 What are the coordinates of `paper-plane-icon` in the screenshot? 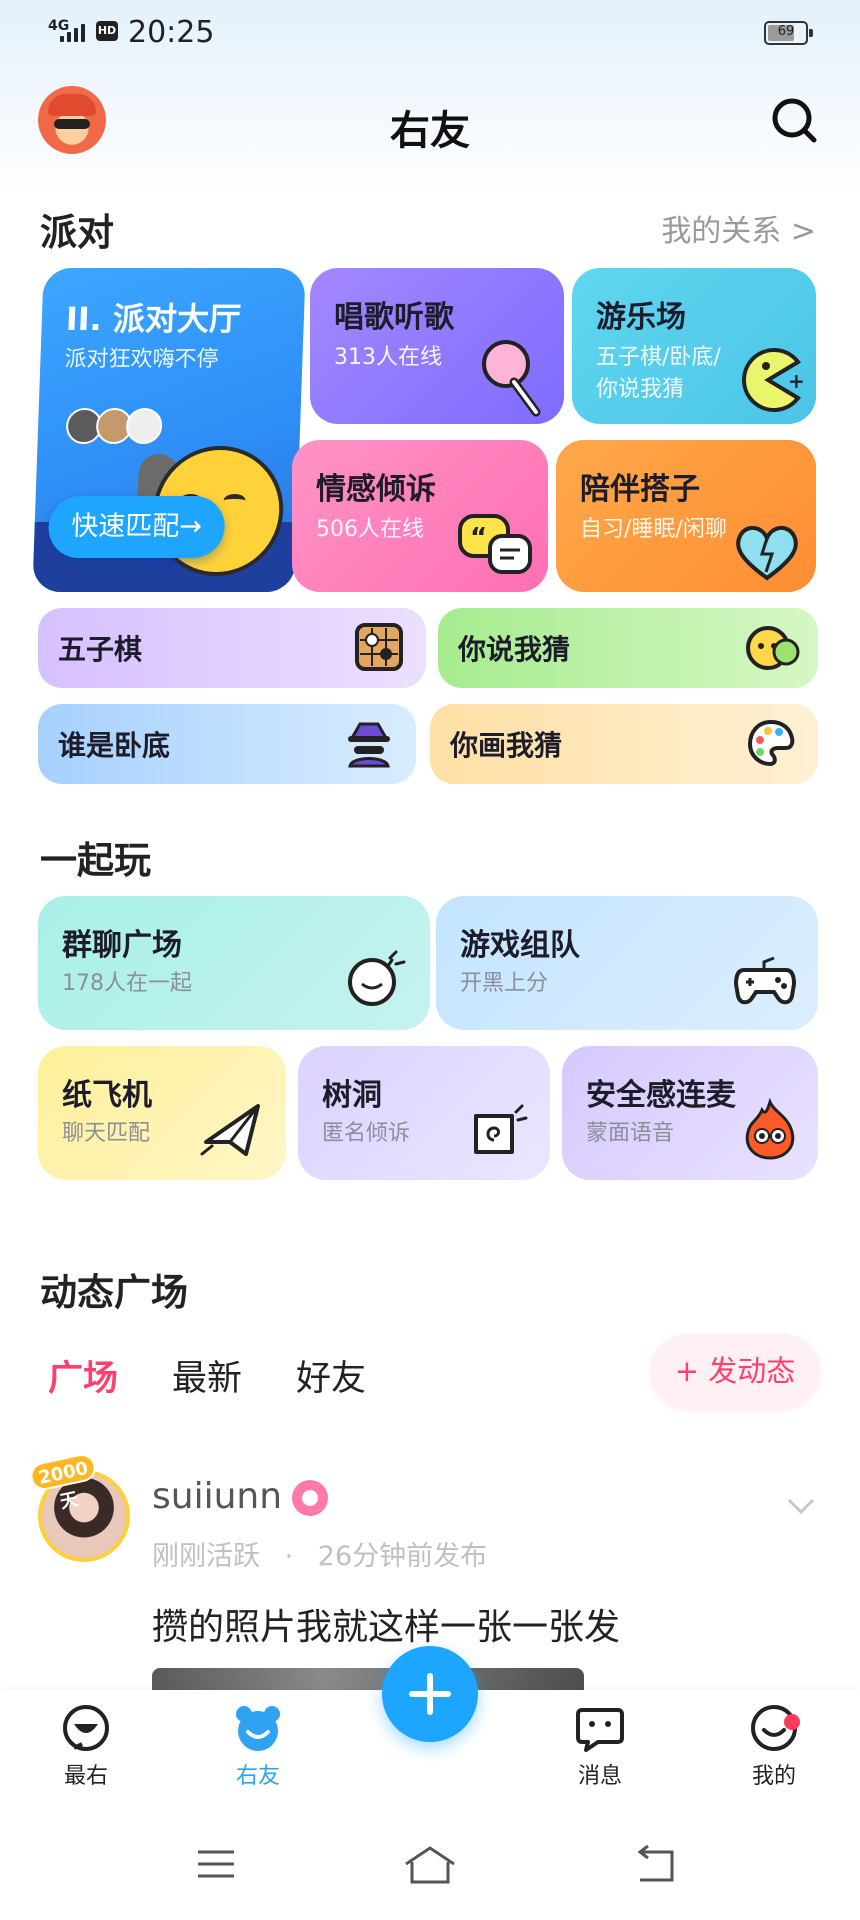 It's located at (232, 1132).